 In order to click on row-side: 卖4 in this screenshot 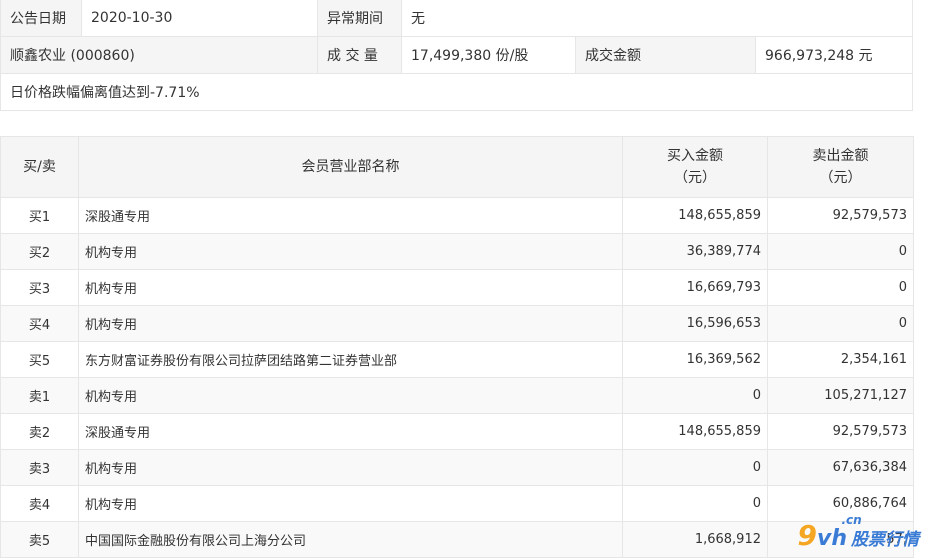, I will do `click(39, 503)`.